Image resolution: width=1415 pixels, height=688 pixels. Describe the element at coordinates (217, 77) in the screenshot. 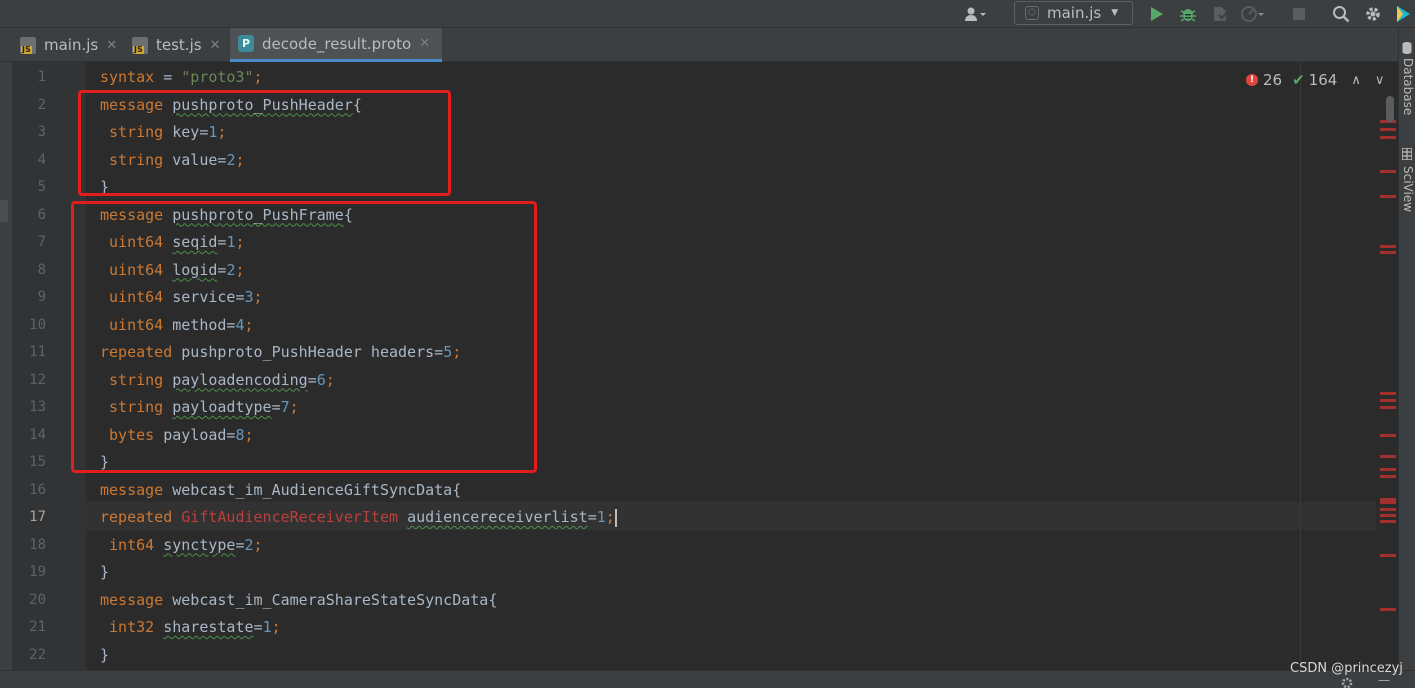

I see `code-token: "proto3"` at that location.